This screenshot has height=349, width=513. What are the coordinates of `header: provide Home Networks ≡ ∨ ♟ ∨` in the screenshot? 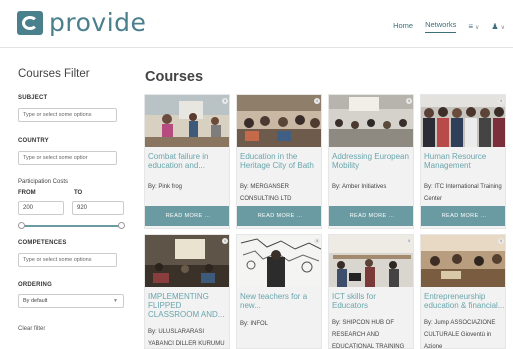 It's located at (256, 24).